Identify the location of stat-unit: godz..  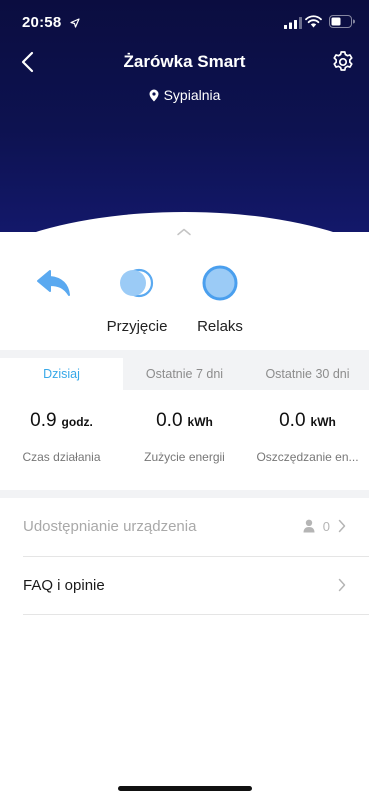
(77, 422).